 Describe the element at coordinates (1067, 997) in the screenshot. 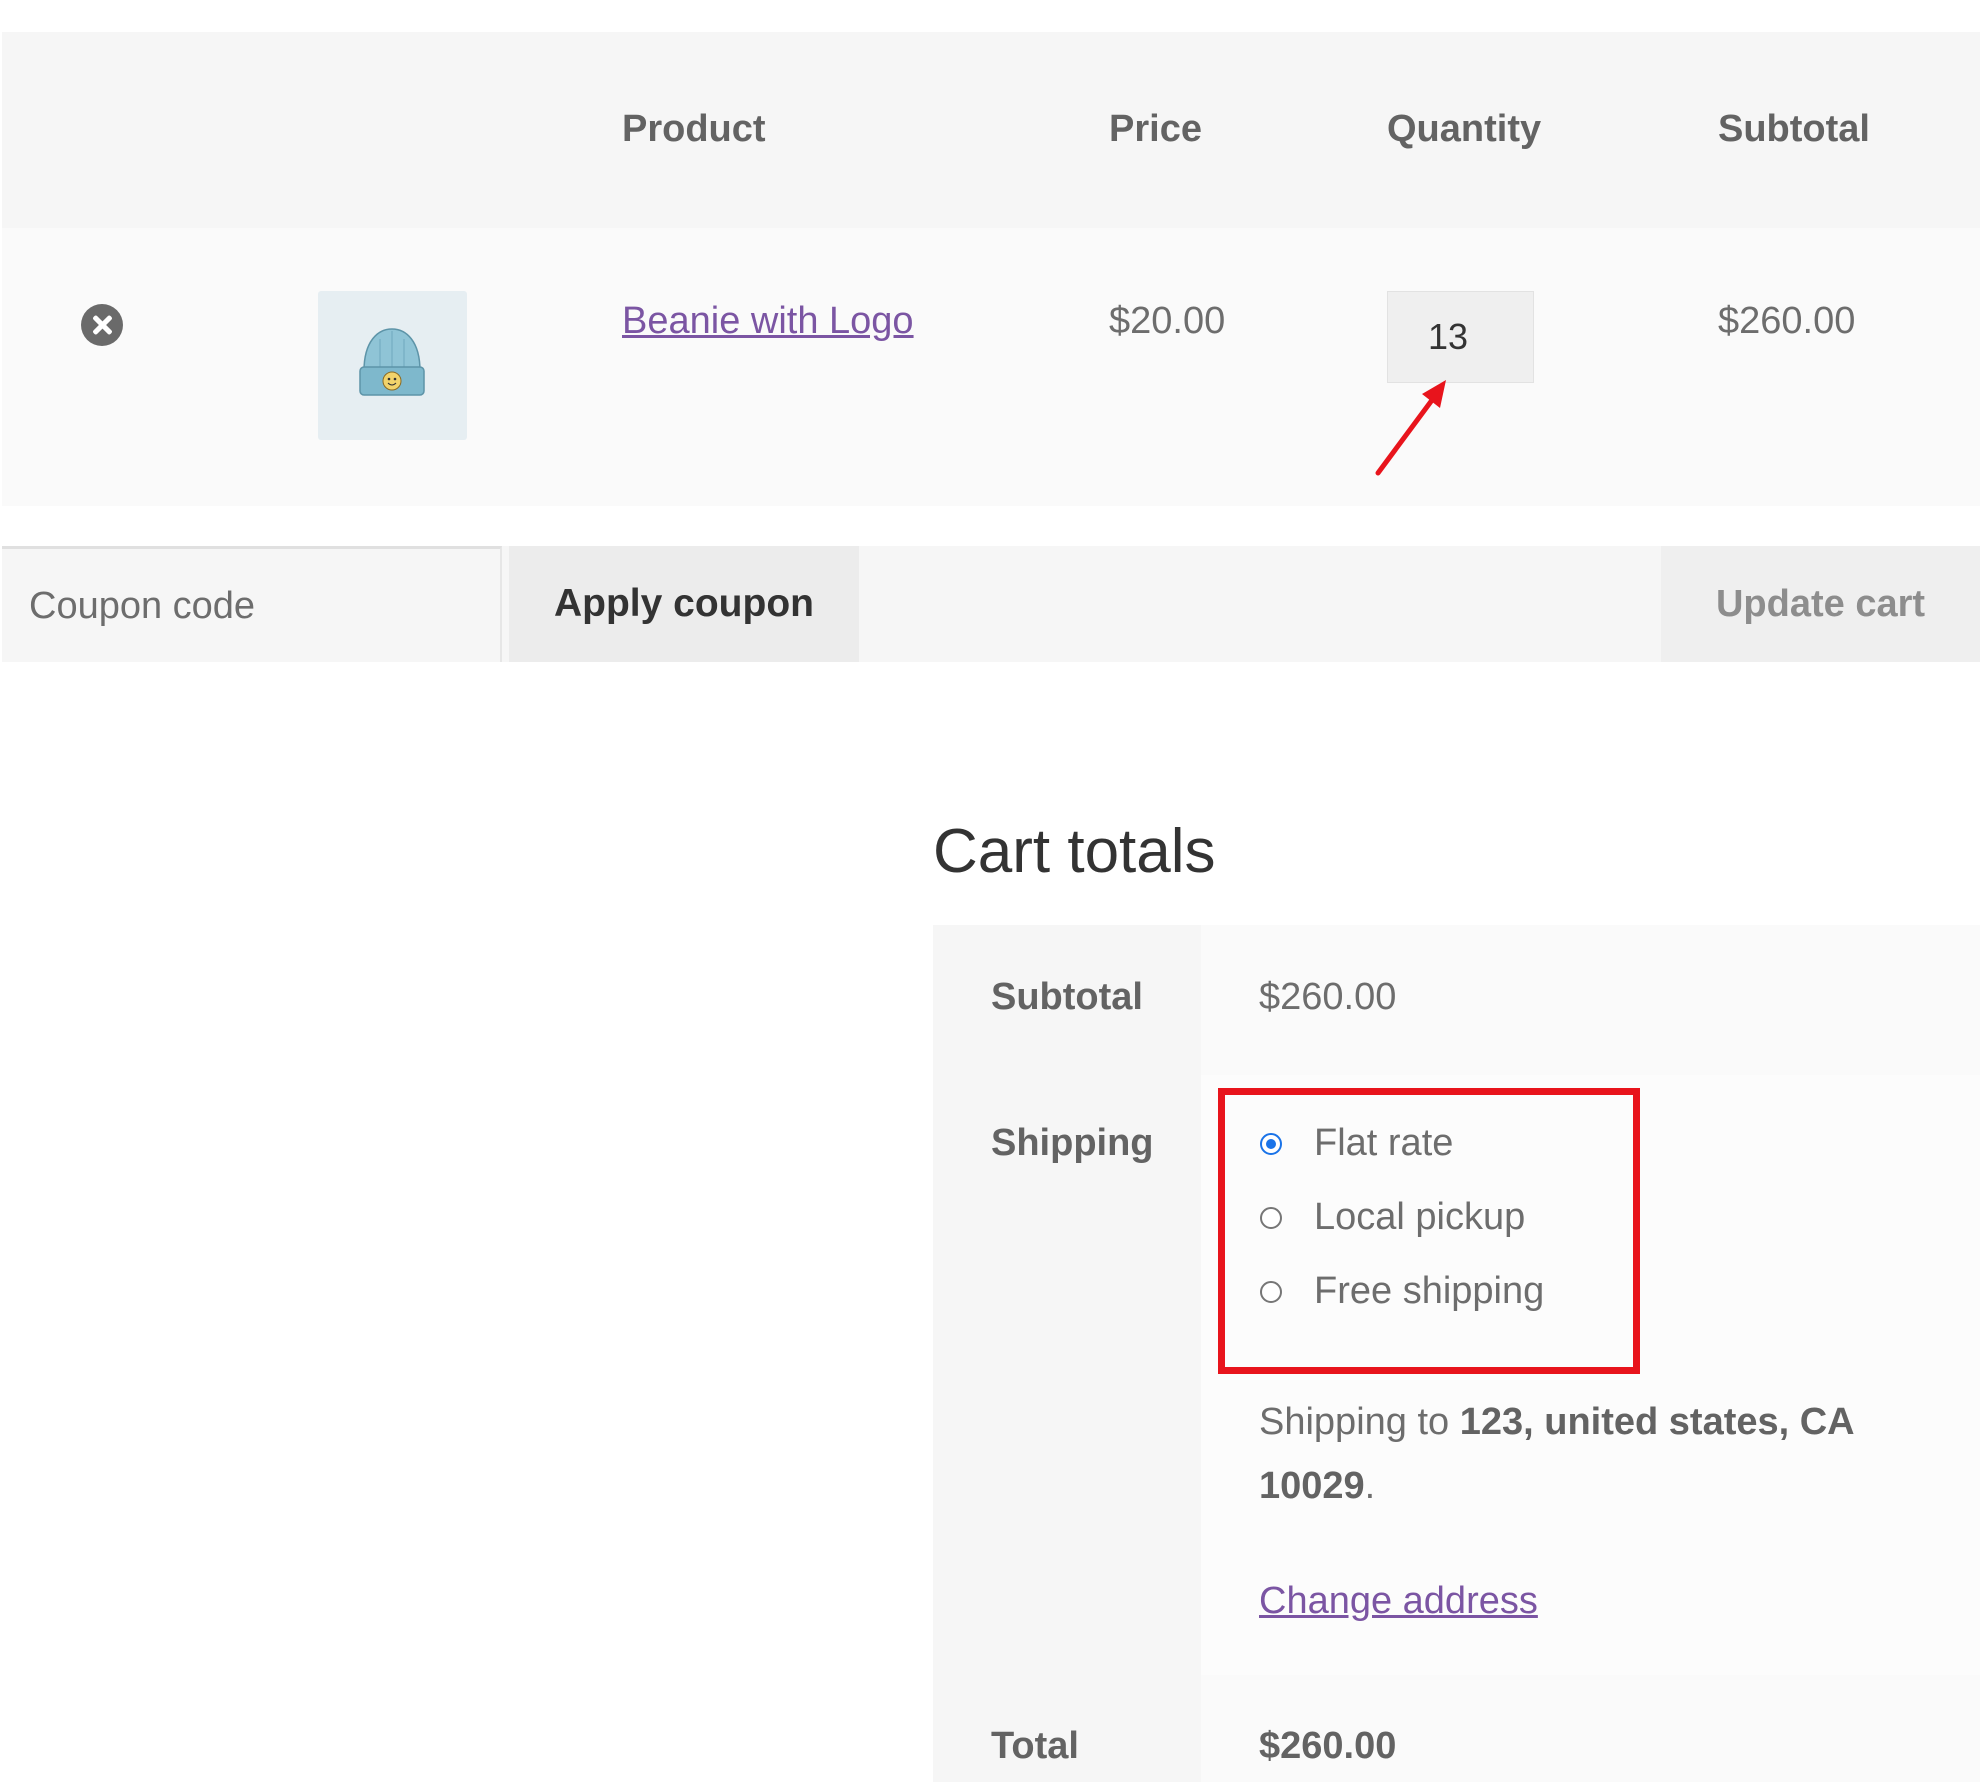

I see `subtotal-label: Subtotal` at that location.